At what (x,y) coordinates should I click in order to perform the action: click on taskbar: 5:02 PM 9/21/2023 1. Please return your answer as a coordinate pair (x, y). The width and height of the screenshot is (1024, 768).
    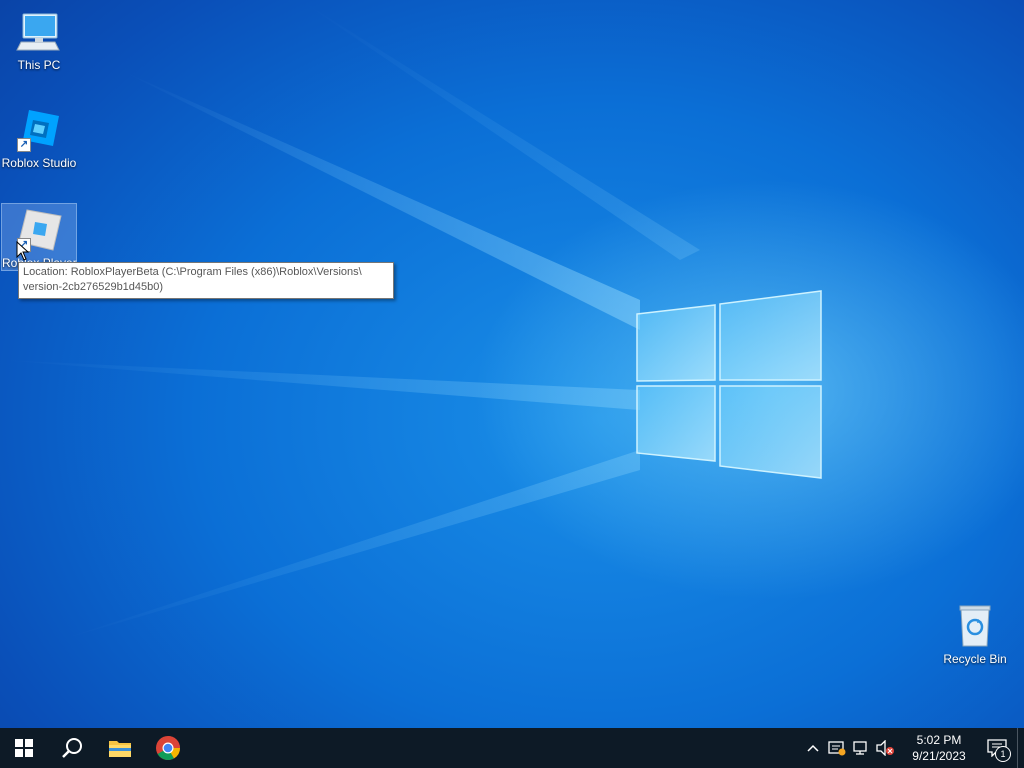
    Looking at the image, I should click on (512, 748).